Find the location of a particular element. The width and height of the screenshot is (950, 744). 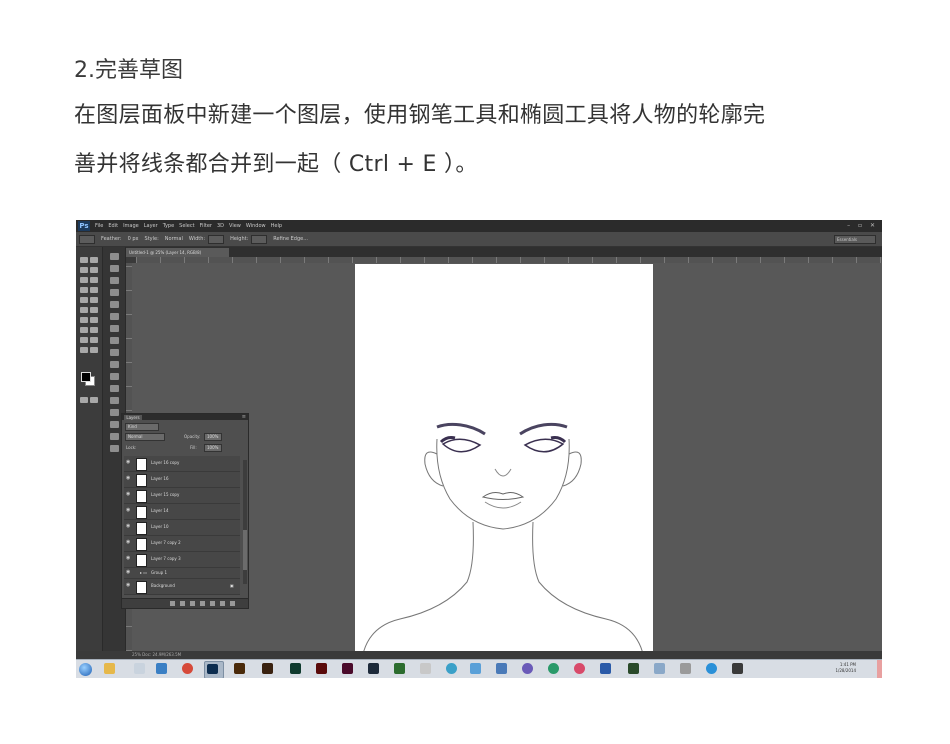

layer-group-row: ◉ ▸ ▭ Group 1 is located at coordinates (182, 573).